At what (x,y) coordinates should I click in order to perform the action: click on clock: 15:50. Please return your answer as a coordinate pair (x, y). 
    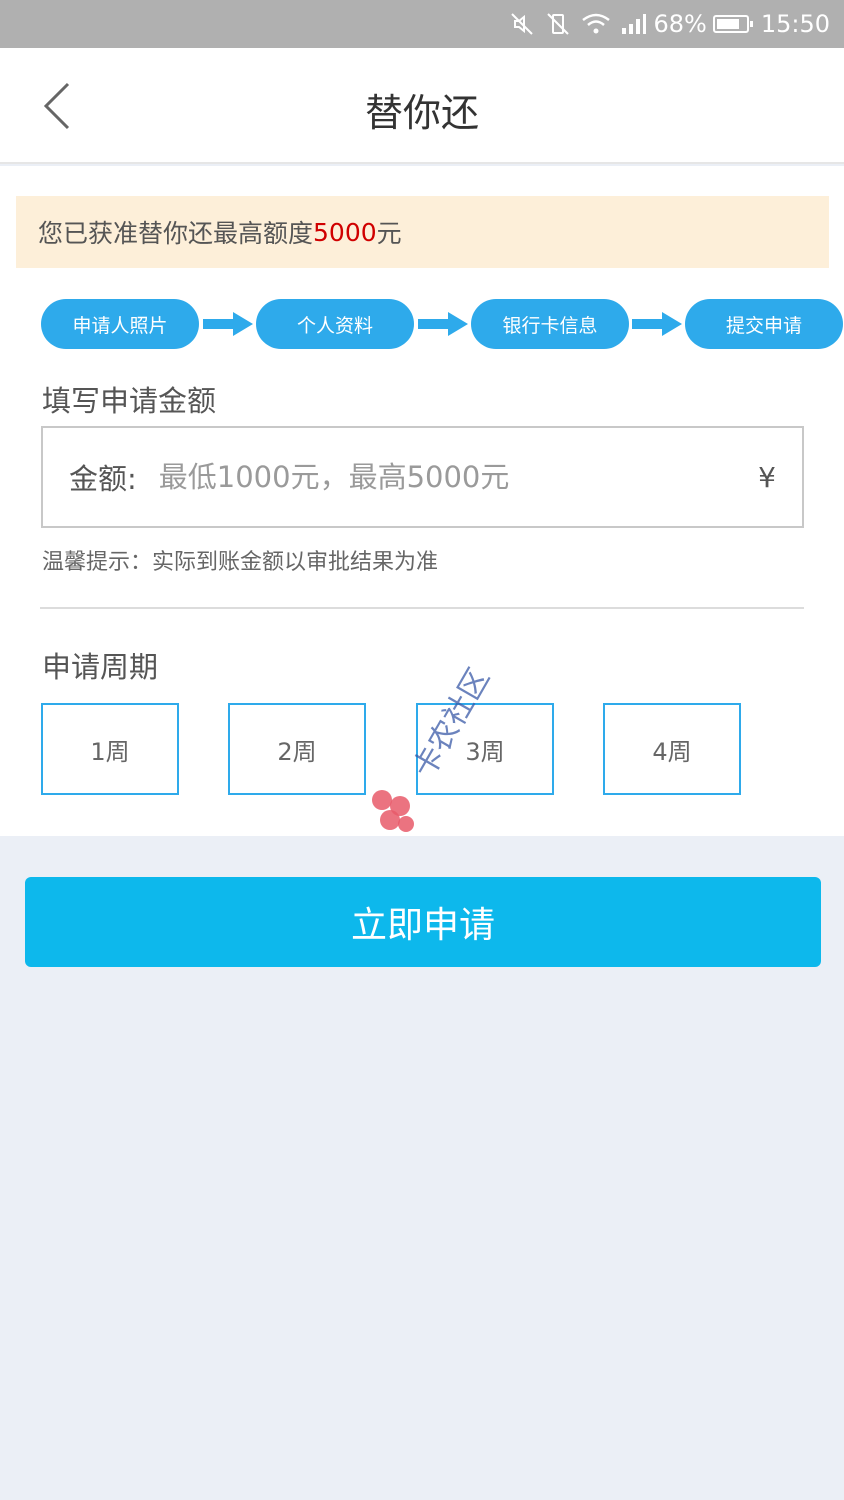
    Looking at the image, I should click on (795, 24).